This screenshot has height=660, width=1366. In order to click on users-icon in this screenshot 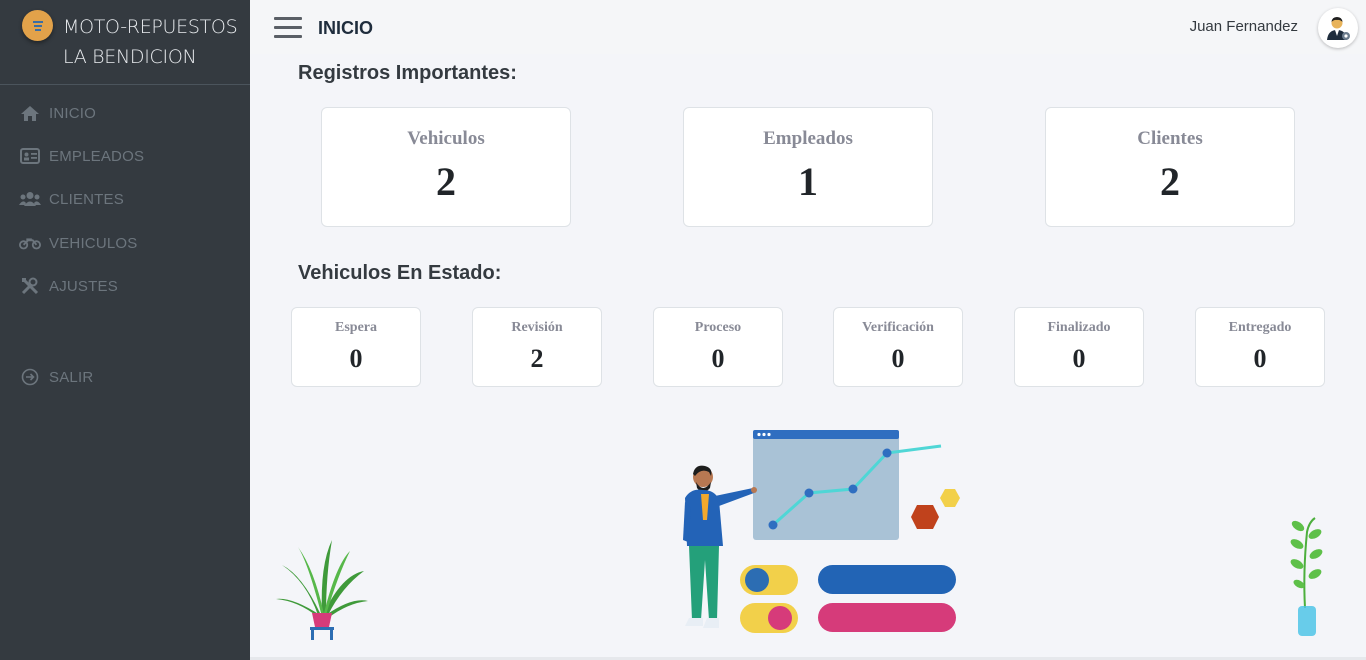, I will do `click(30, 199)`.